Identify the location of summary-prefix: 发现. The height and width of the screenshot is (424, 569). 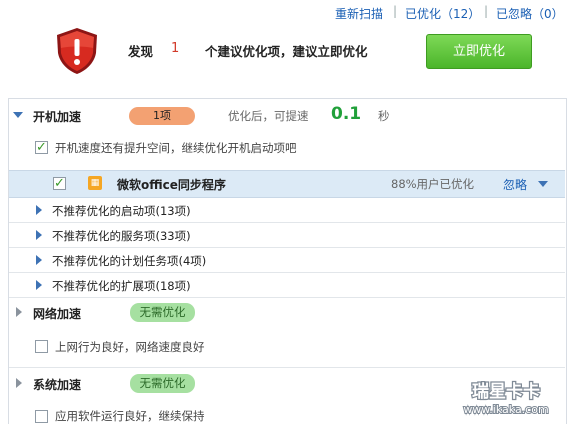
(141, 51).